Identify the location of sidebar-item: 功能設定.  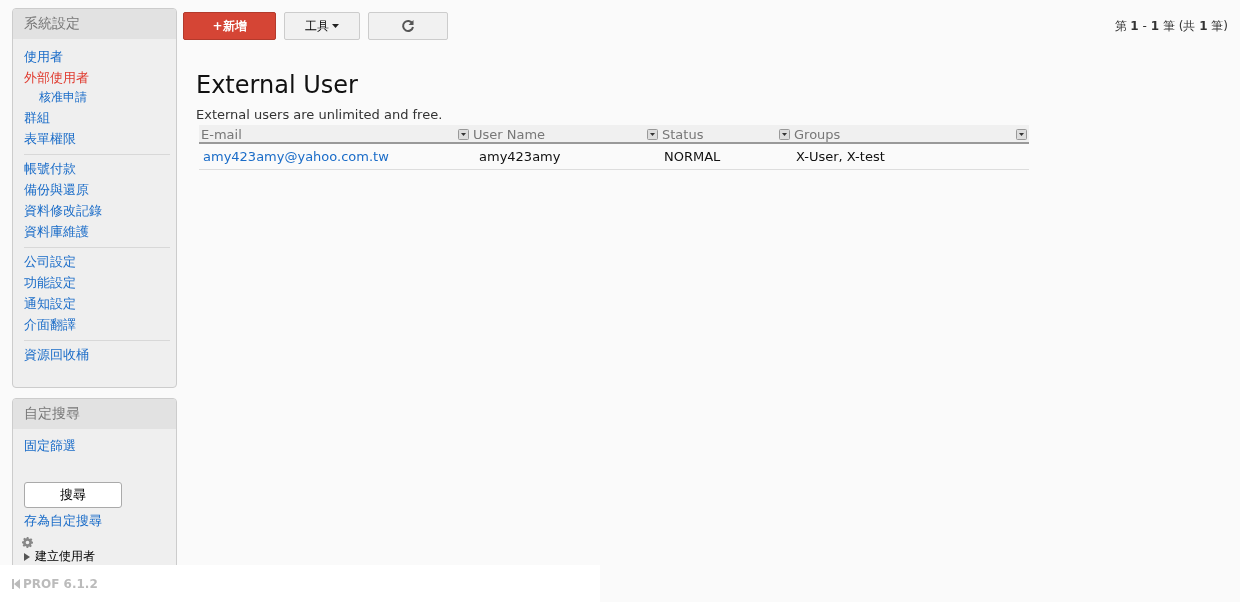
(50, 282).